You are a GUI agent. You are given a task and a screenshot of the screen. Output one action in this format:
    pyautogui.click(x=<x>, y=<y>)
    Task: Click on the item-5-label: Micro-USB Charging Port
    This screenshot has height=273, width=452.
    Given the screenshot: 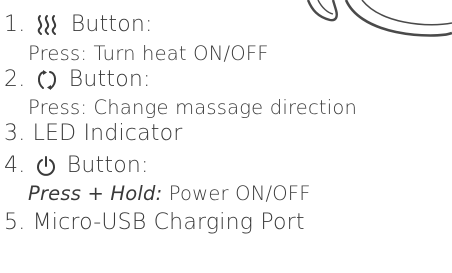 What is the action you would take?
    pyautogui.click(x=168, y=222)
    